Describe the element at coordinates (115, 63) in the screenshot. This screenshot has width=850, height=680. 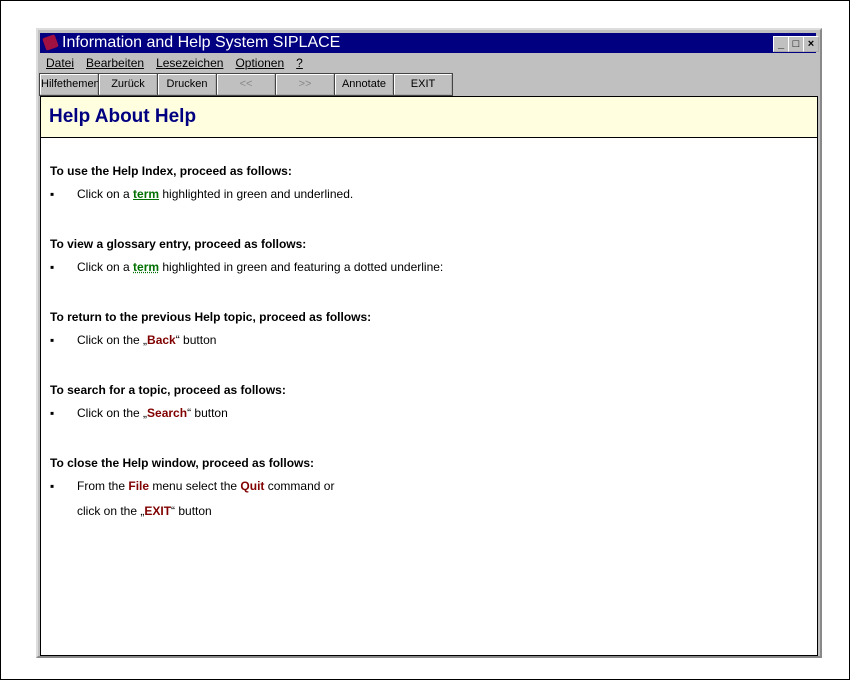
I see `menu-bearbeiten: Bearbeiten` at that location.